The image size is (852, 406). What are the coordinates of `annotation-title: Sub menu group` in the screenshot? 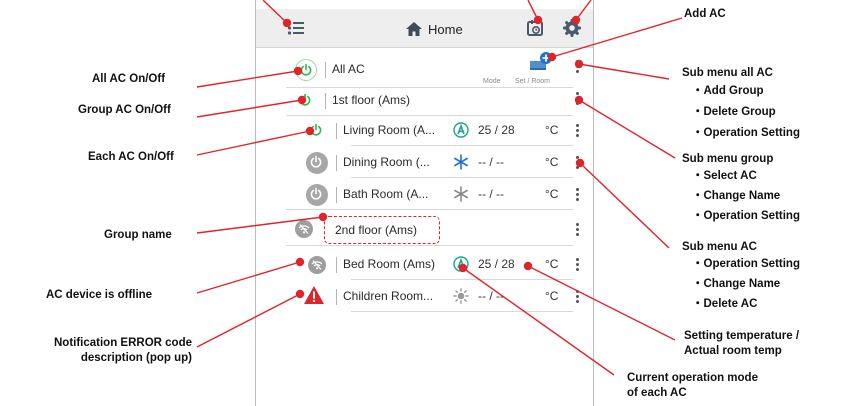 It's located at (728, 159).